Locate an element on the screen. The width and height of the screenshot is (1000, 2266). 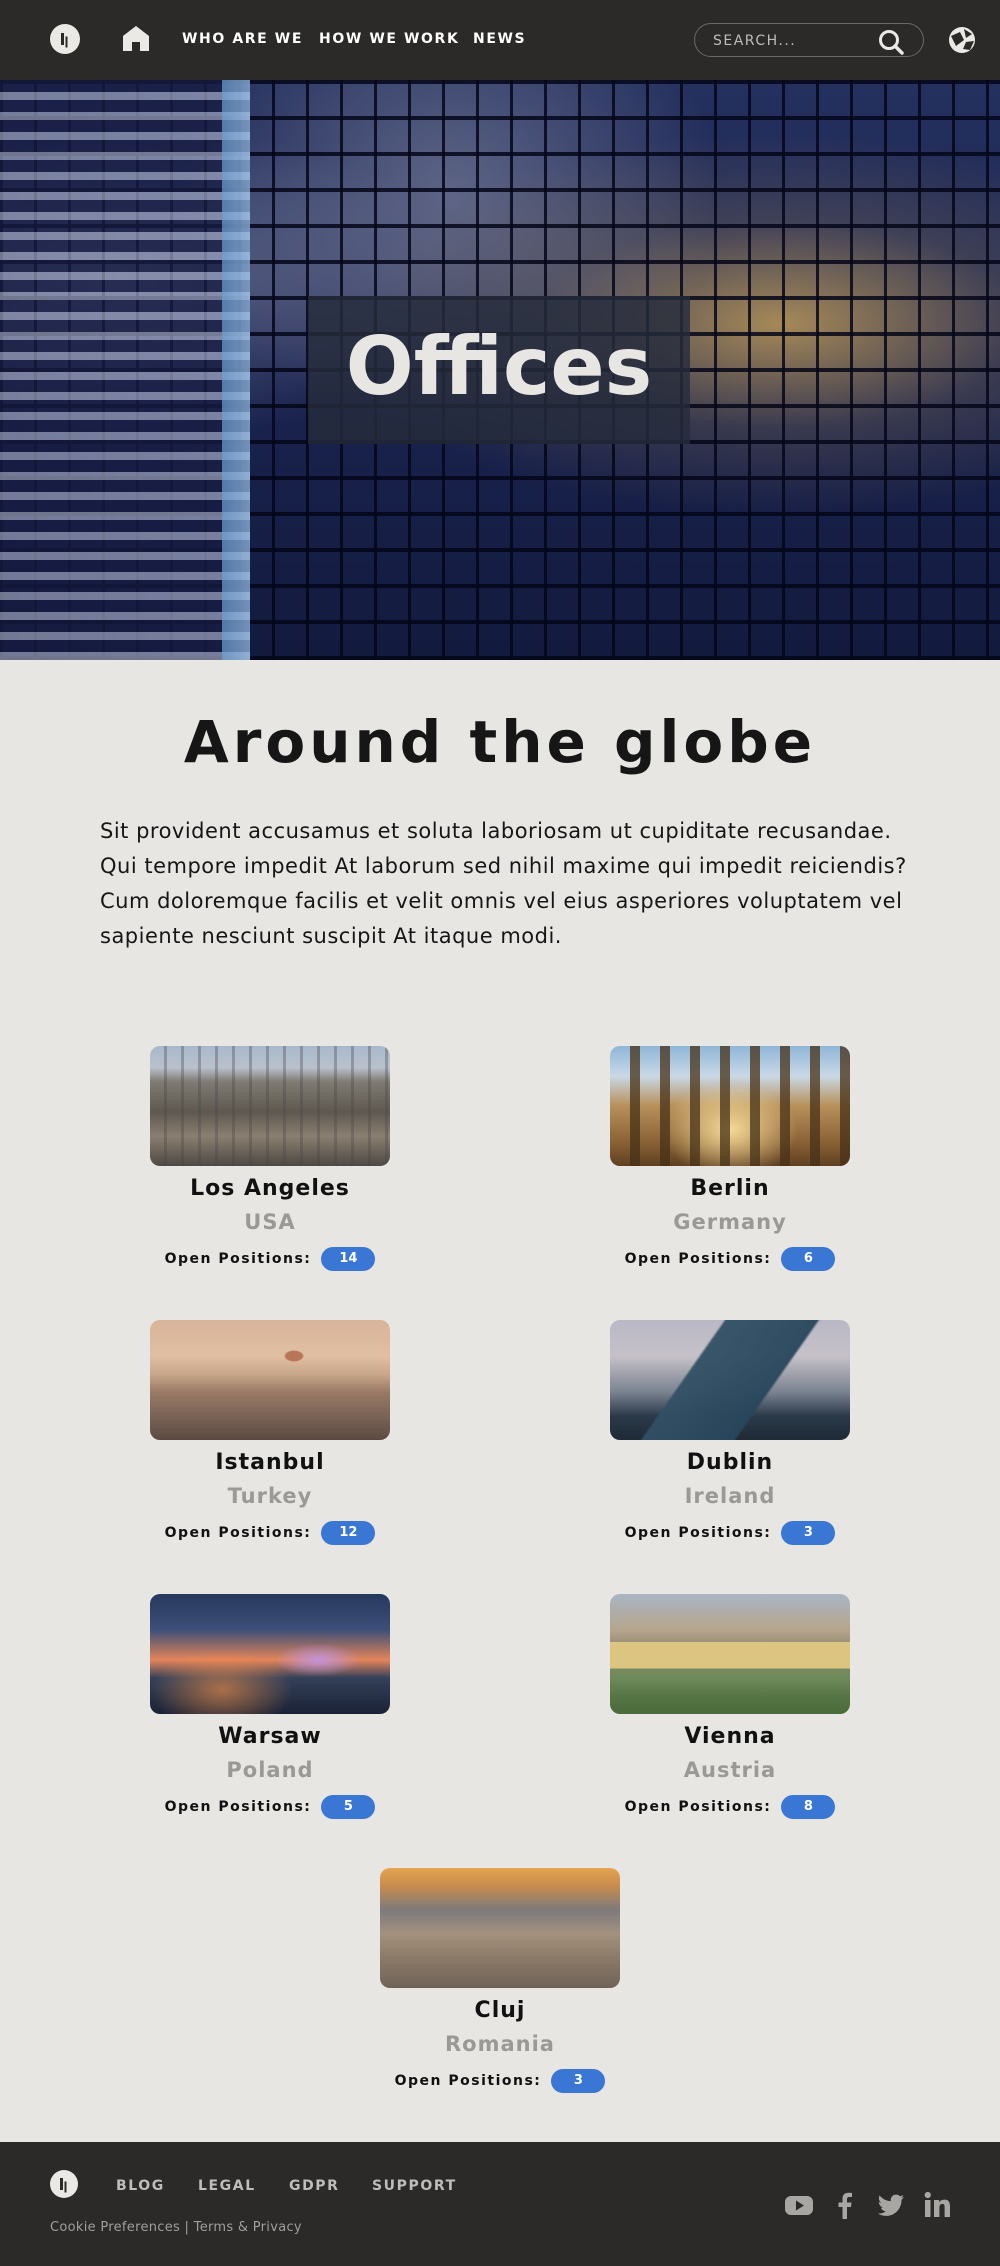
office-image-berlin is located at coordinates (730, 1106).